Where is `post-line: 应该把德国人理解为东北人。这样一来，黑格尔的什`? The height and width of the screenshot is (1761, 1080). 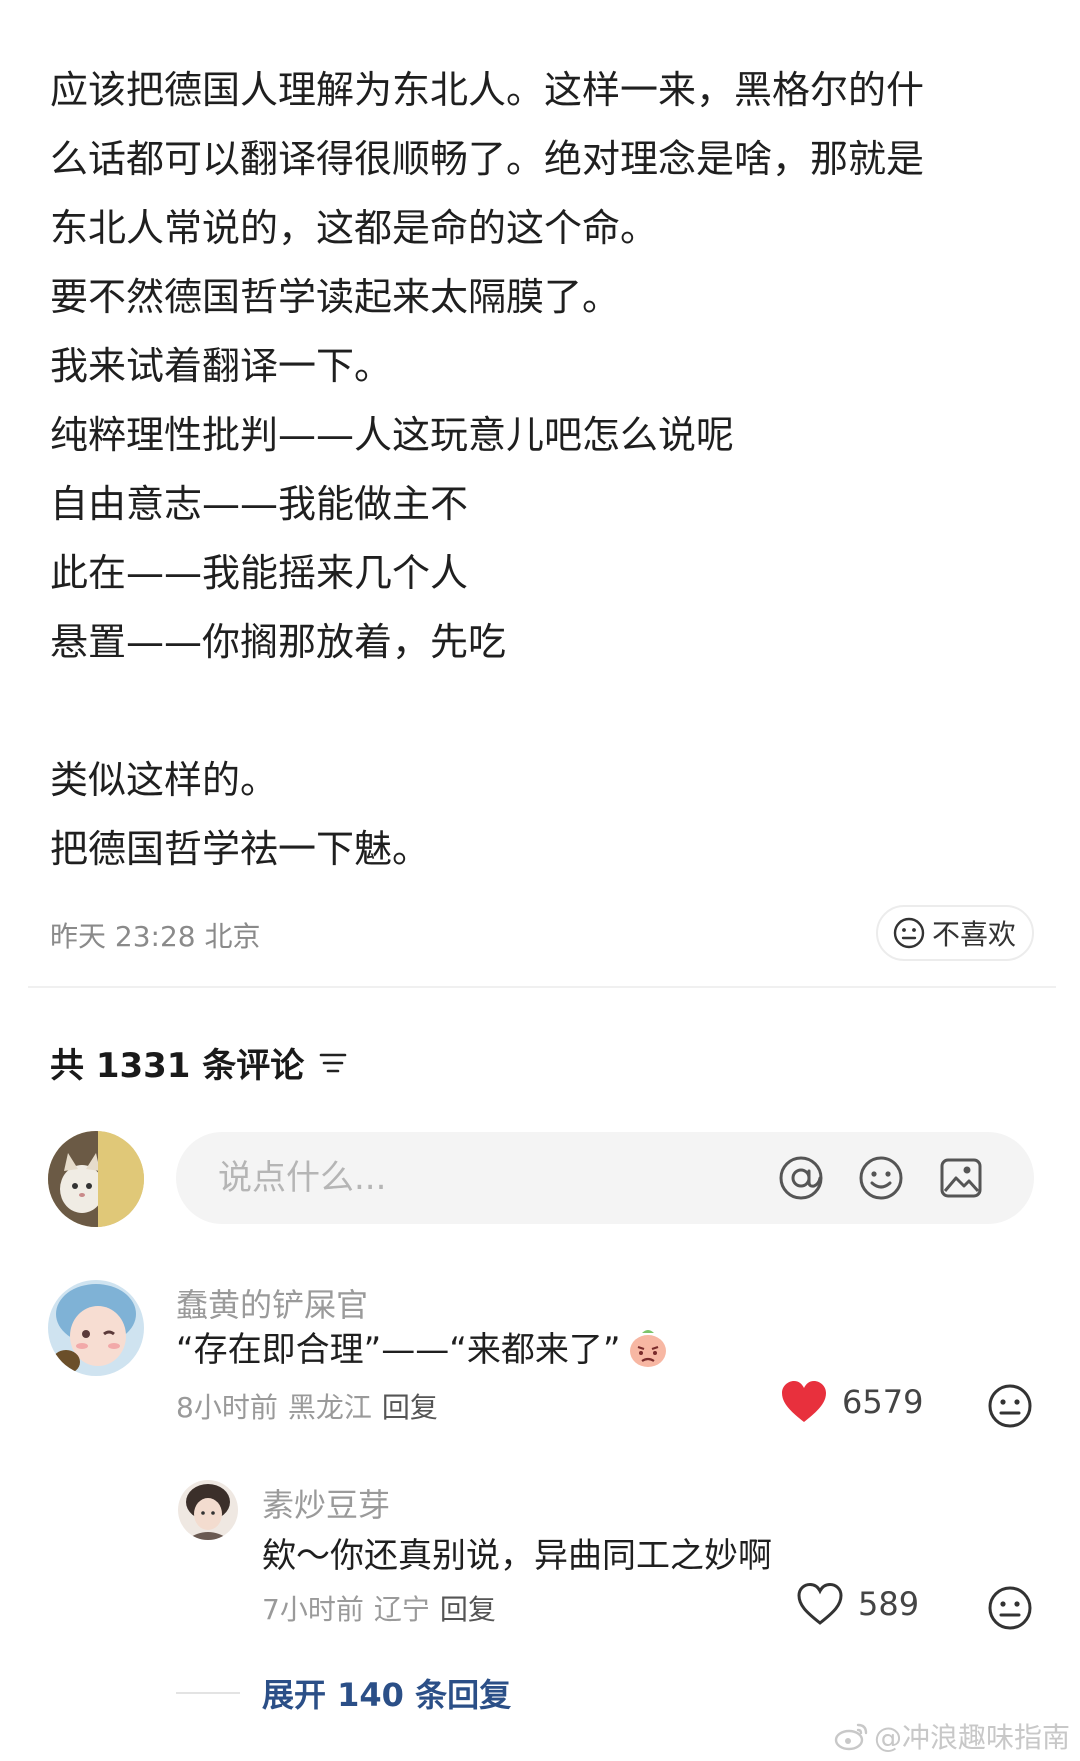
post-line: 应该把德国人理解为东北人。这样一来，黑格尔的什 is located at coordinates (487, 90).